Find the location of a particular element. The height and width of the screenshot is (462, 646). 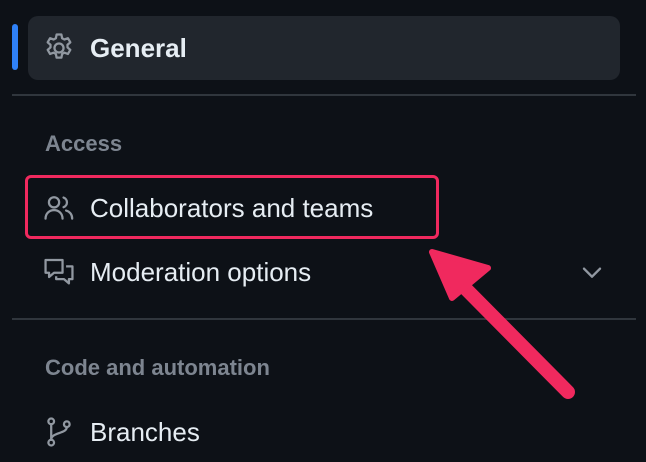

sidebar-item-moderation: Moderation options is located at coordinates (318, 272).